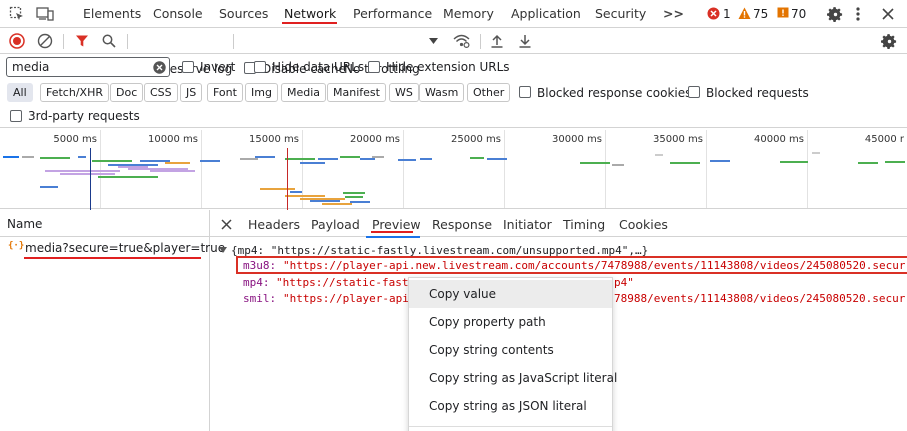  What do you see at coordinates (510, 294) in the screenshot?
I see `copy-value-menu-item: Copy value` at bounding box center [510, 294].